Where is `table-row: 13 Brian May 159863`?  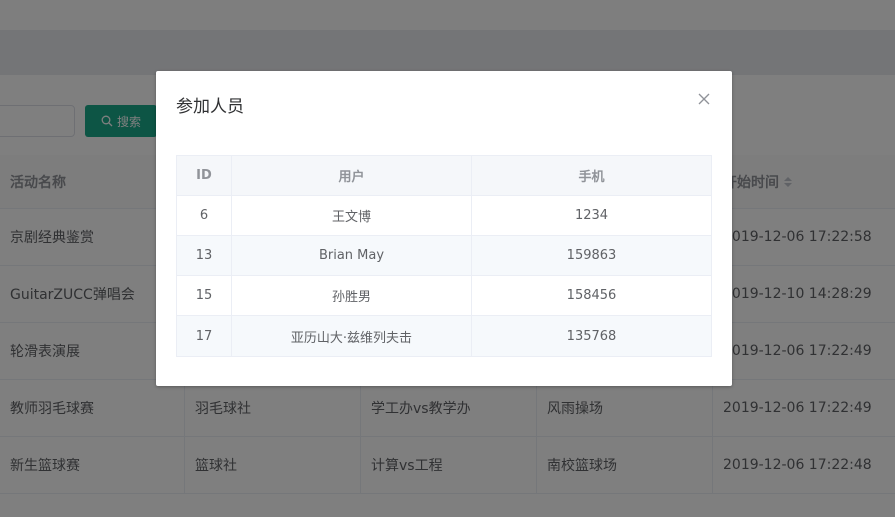
table-row: 13 Brian May 159863 is located at coordinates (444, 256).